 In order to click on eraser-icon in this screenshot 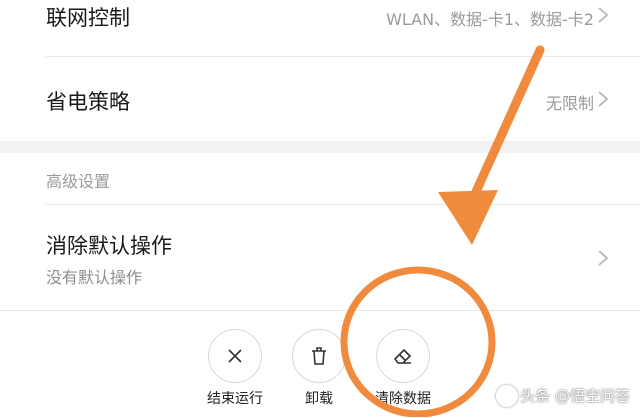, I will do `click(403, 356)`.